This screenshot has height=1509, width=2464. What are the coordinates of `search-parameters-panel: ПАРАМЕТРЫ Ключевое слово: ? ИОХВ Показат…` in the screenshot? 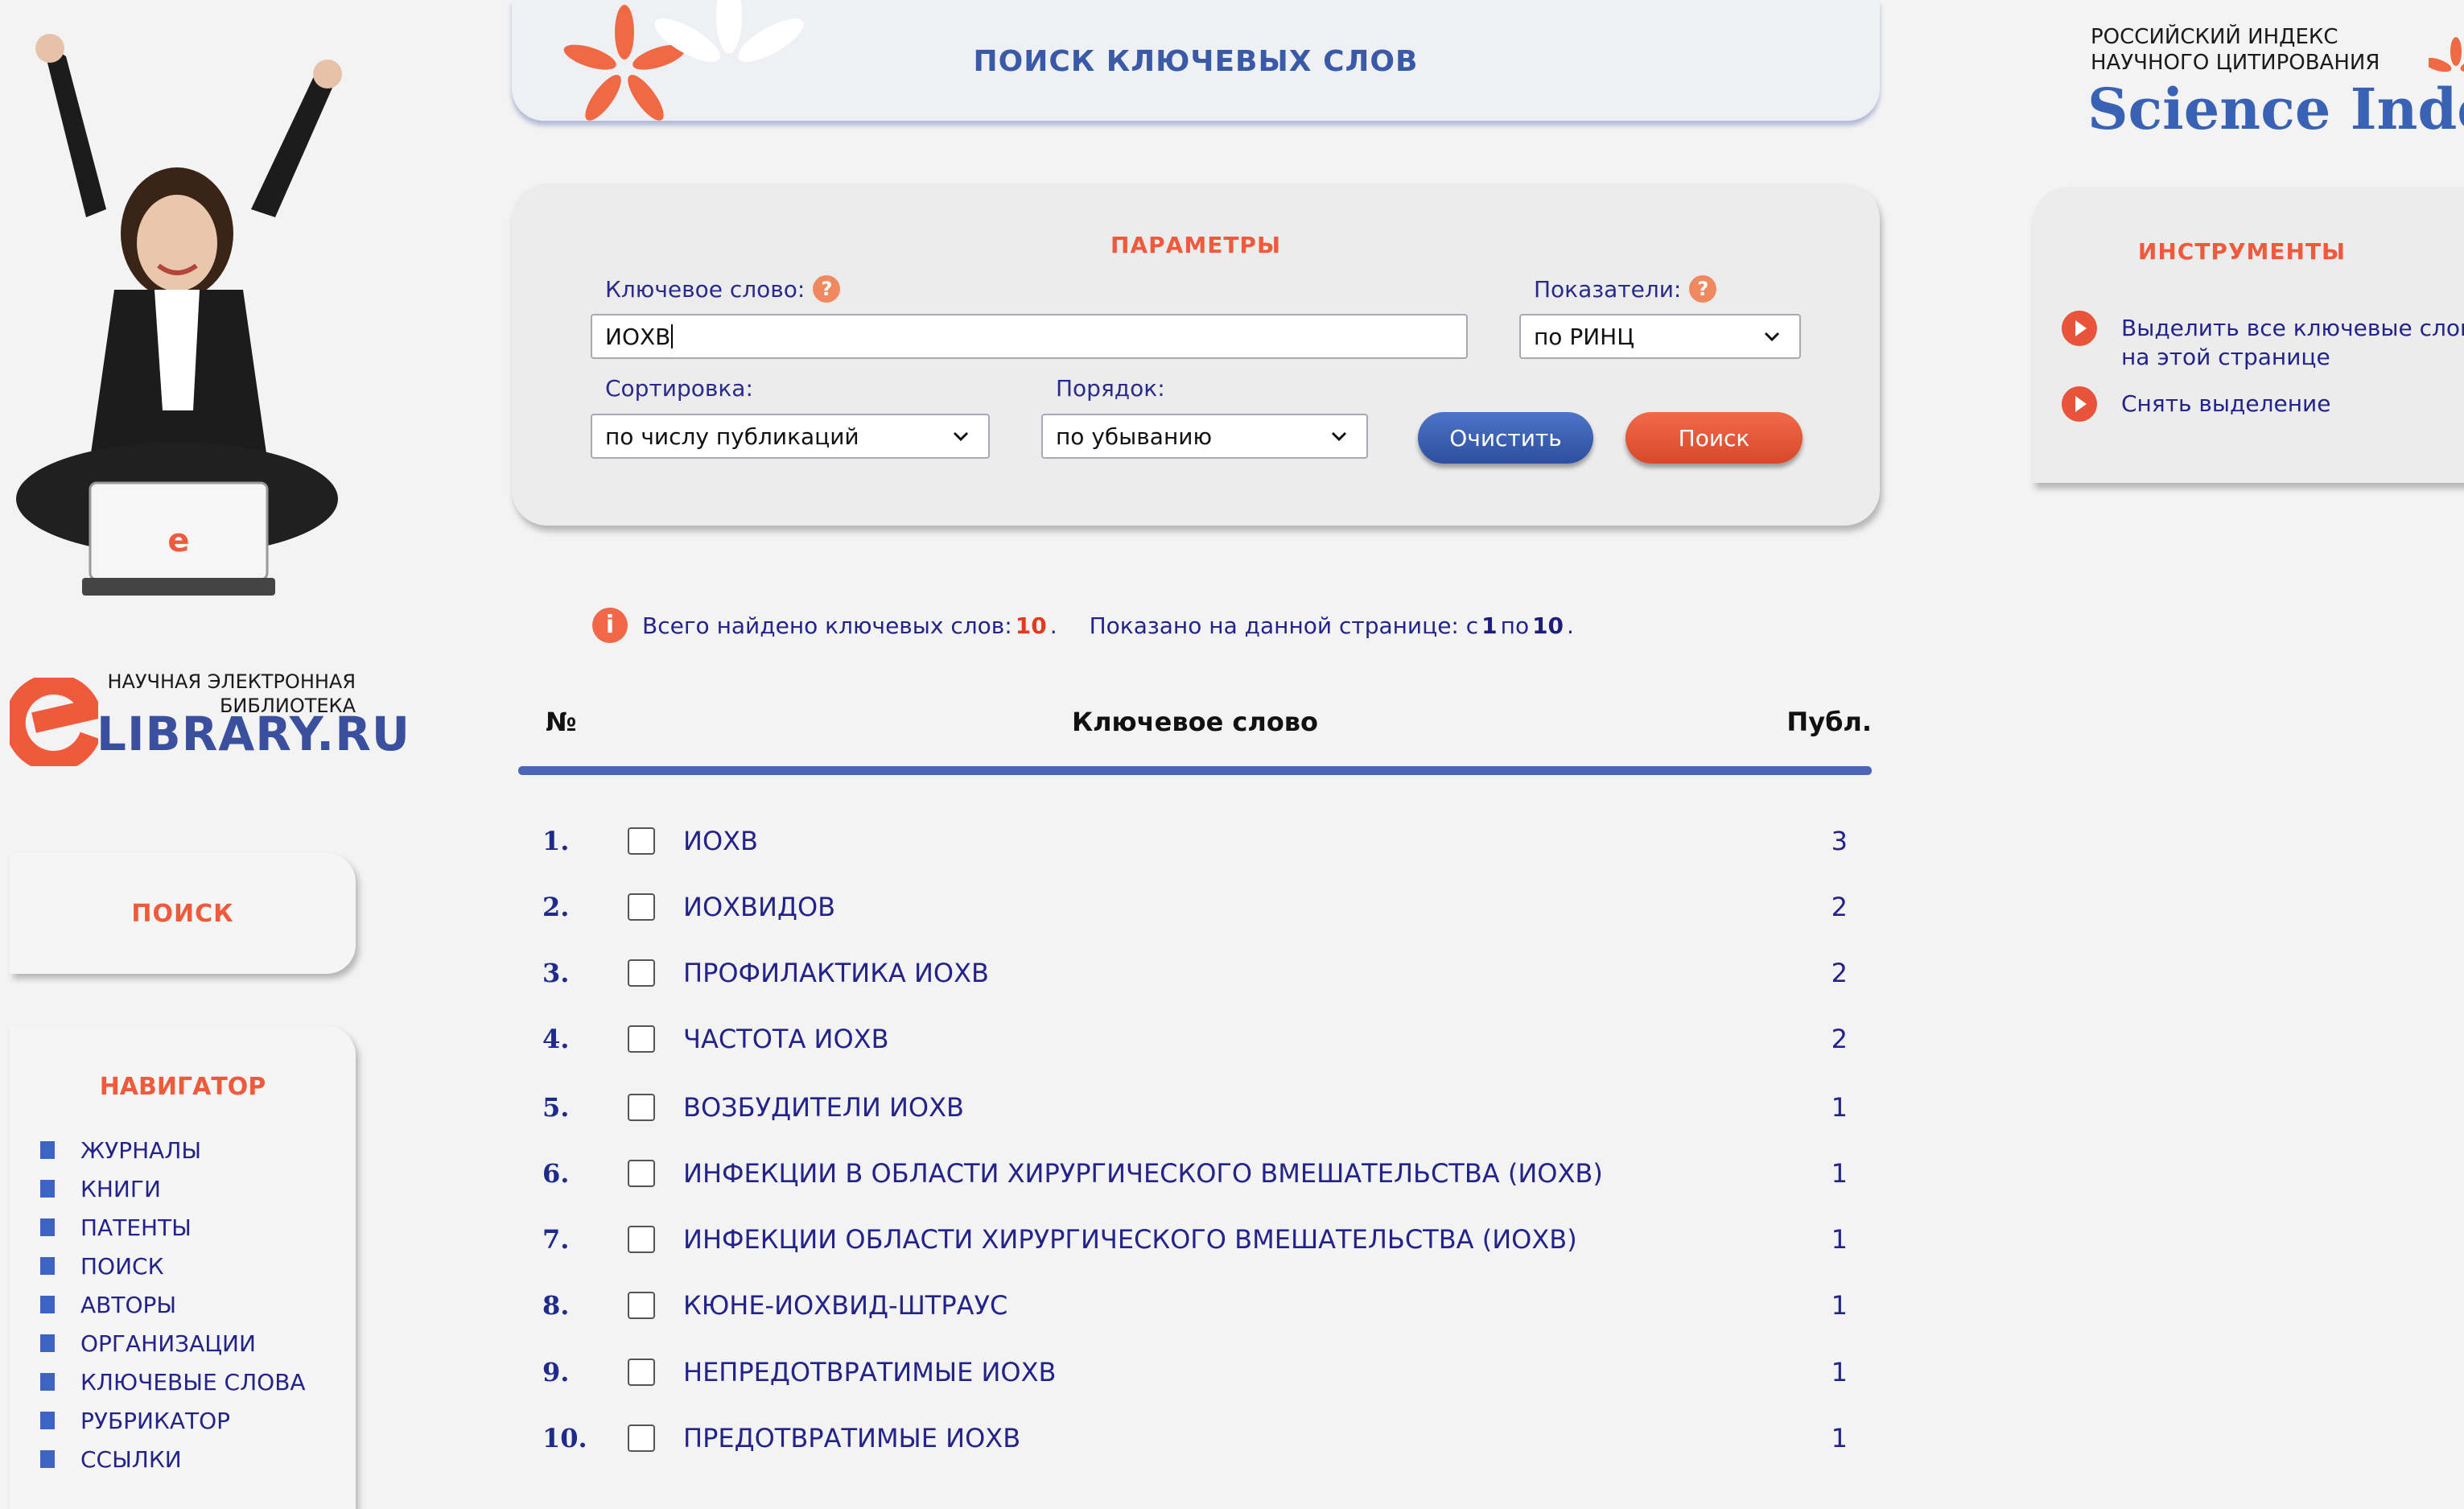 It's located at (1196, 354).